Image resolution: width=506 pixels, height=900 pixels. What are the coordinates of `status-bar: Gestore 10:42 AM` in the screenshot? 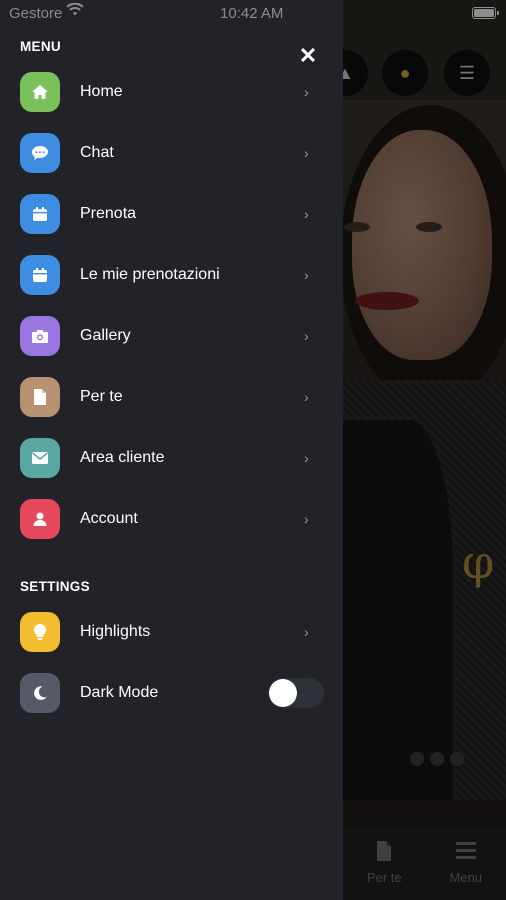 It's located at (253, 14).